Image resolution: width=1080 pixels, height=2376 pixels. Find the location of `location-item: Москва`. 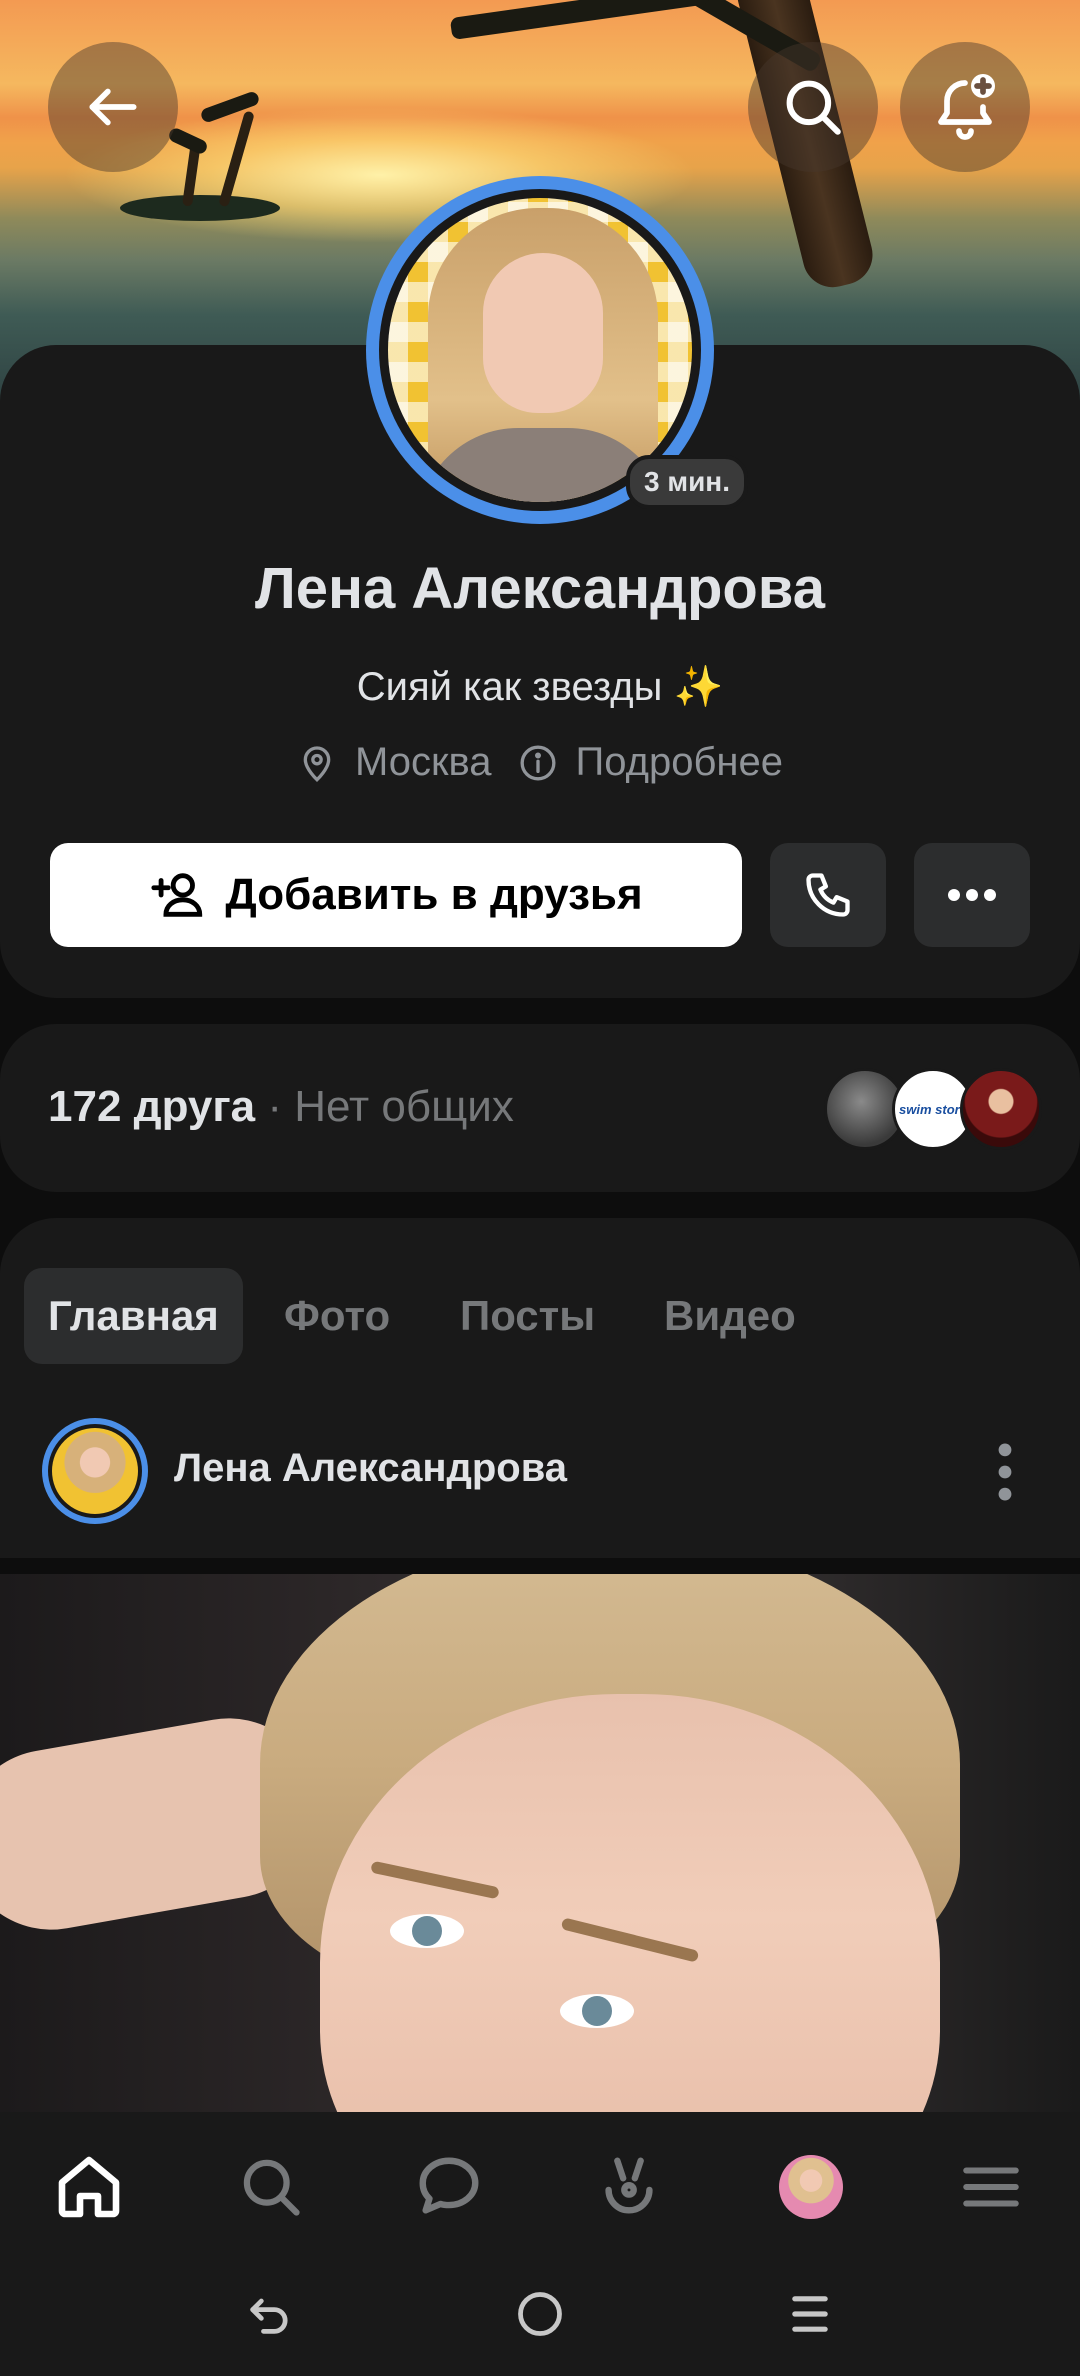

location-item: Москва is located at coordinates (394, 762).